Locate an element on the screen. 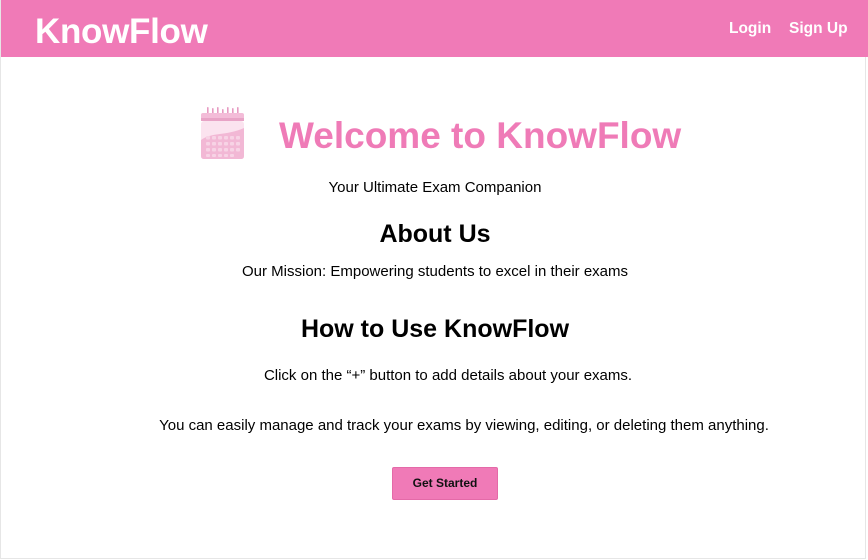 Image resolution: width=868 pixels, height=560 pixels. signup-link: Sign Up is located at coordinates (818, 29).